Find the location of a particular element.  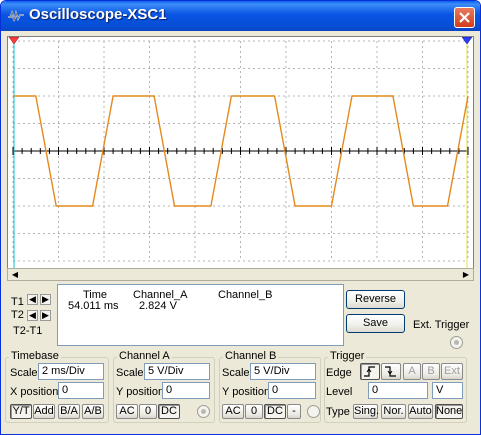

scroll-left-icon: ◀ is located at coordinates (15, 274).